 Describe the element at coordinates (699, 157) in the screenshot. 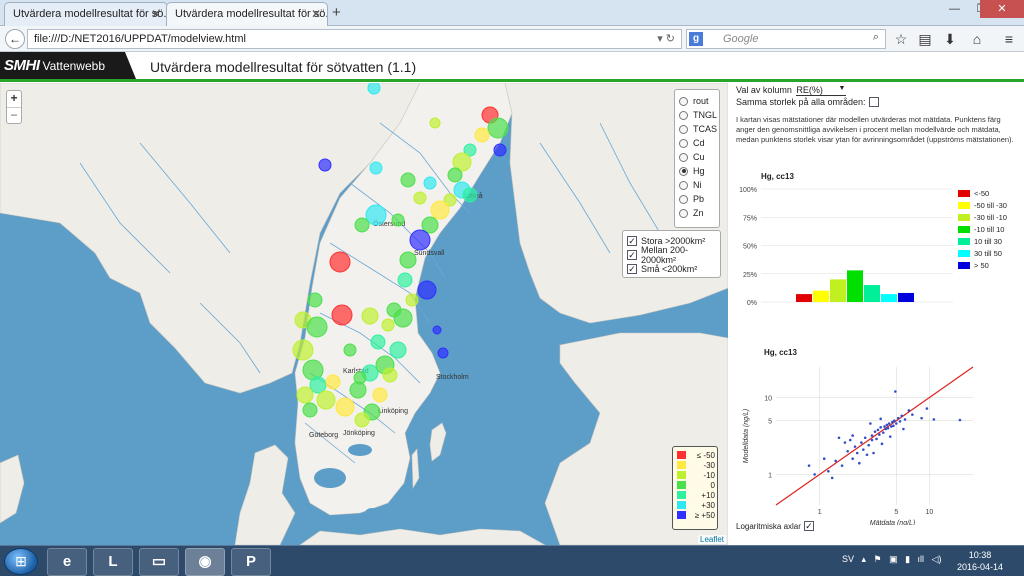

I see `parameter-option-cu: Cu` at that location.